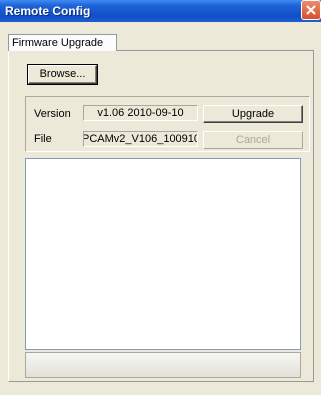  Describe the element at coordinates (140, 113) in the screenshot. I see `version-field: v1.06 2010-09-10` at that location.